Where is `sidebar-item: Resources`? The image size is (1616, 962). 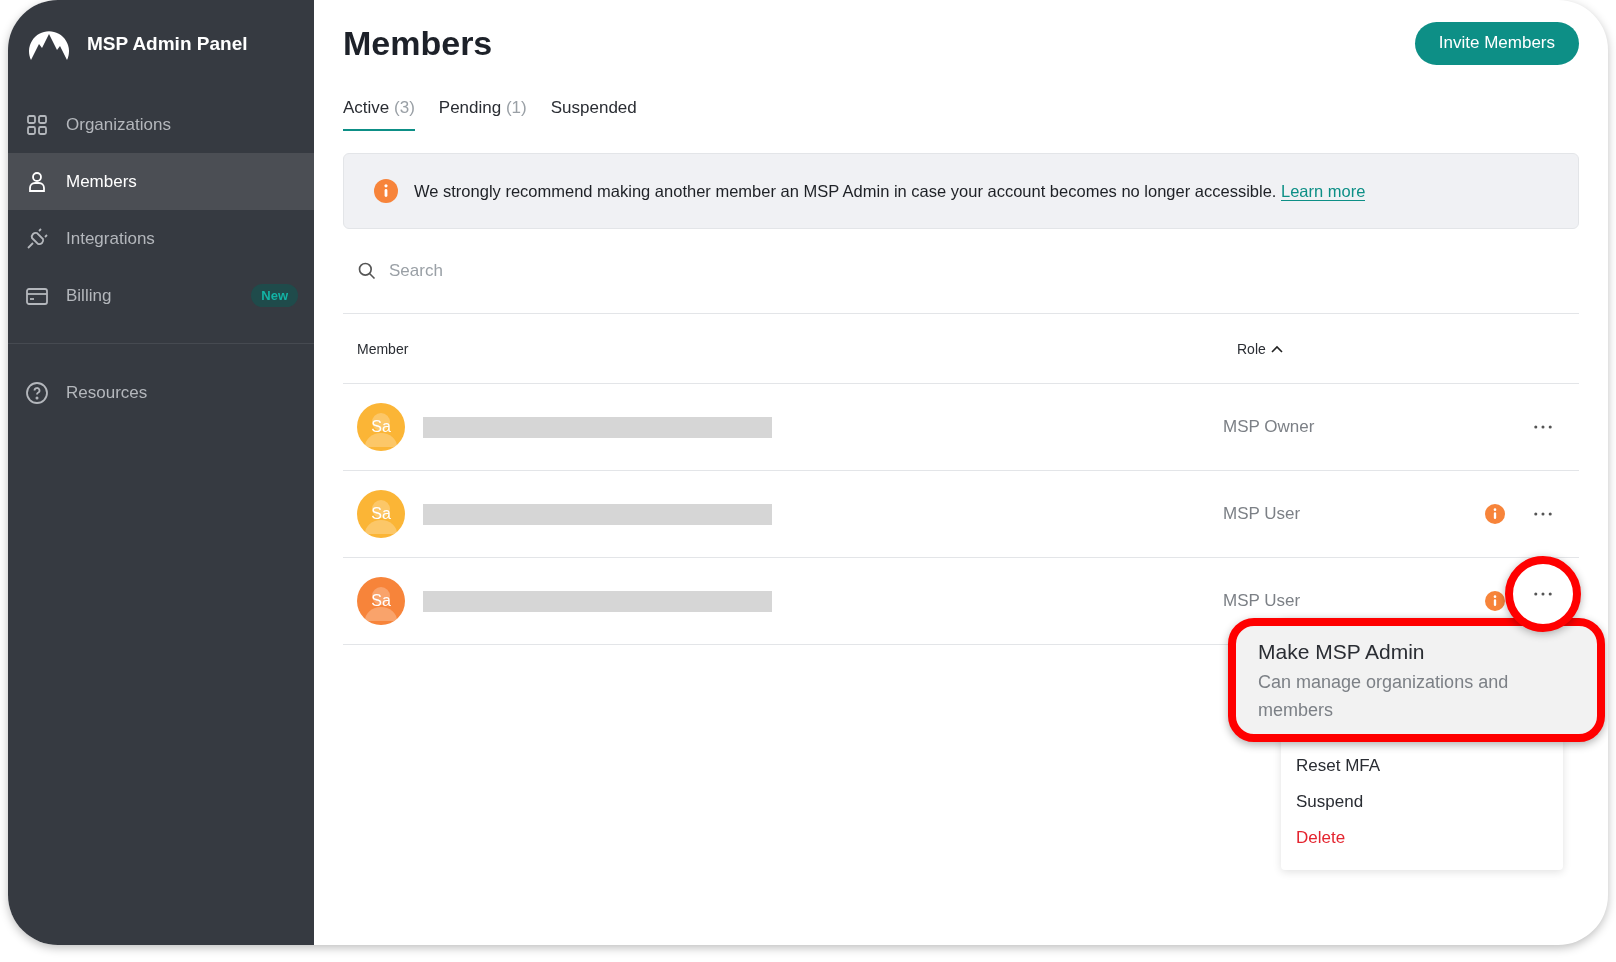
sidebar-item: Resources is located at coordinates (161, 392).